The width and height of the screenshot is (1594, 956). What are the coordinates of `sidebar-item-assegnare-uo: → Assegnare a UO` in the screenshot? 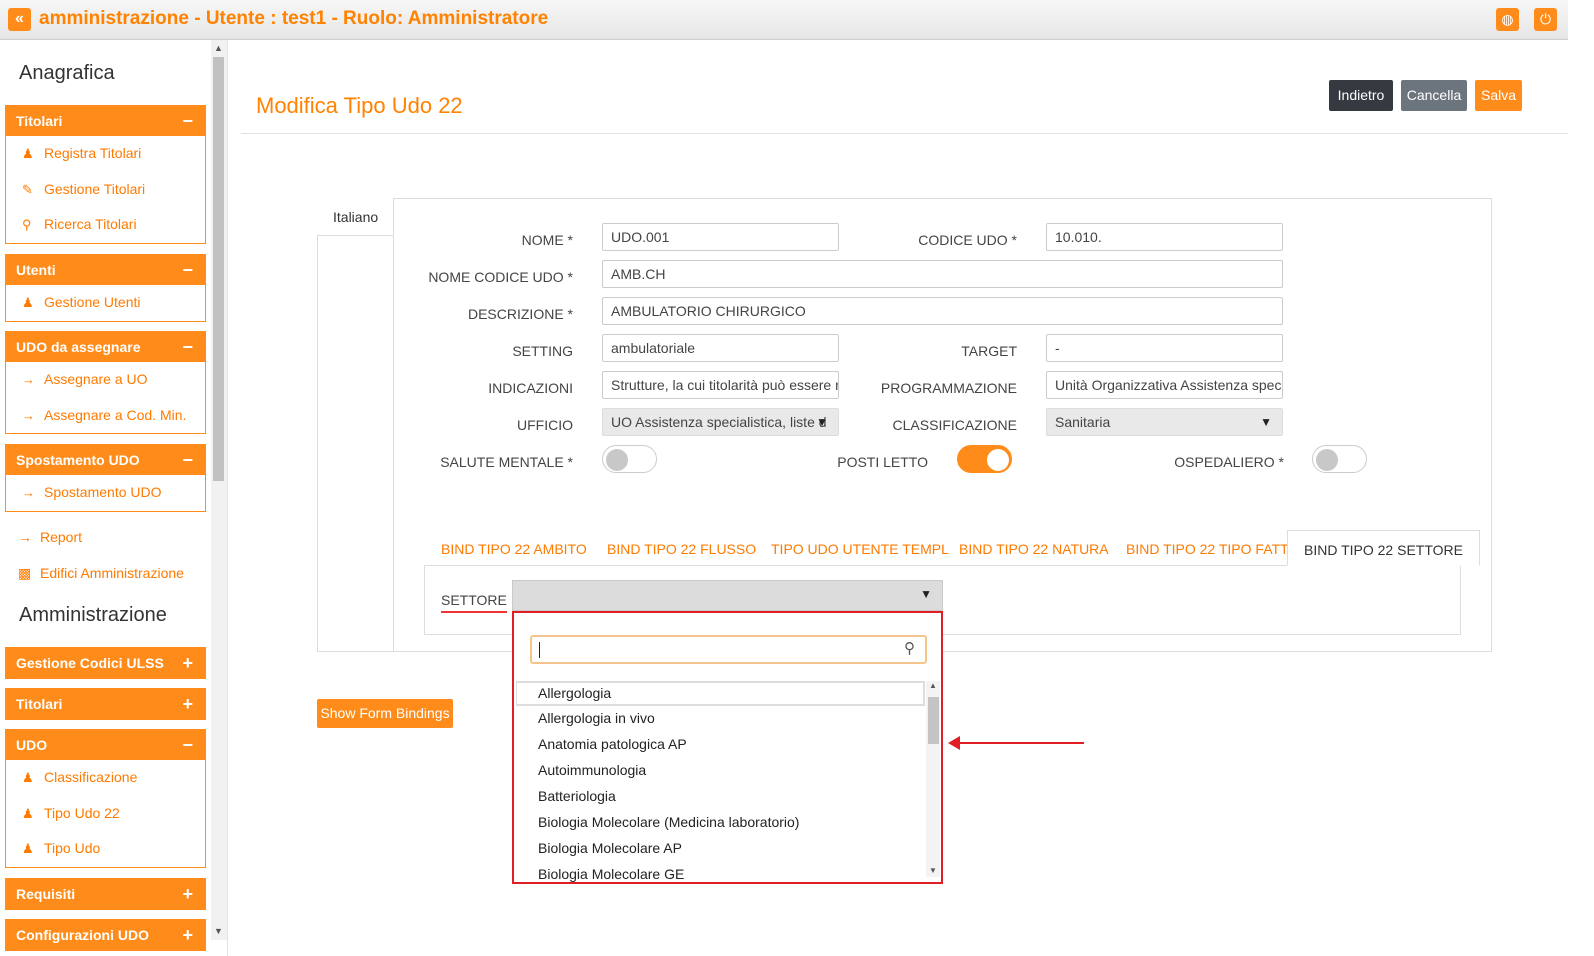 It's located at (105, 380).